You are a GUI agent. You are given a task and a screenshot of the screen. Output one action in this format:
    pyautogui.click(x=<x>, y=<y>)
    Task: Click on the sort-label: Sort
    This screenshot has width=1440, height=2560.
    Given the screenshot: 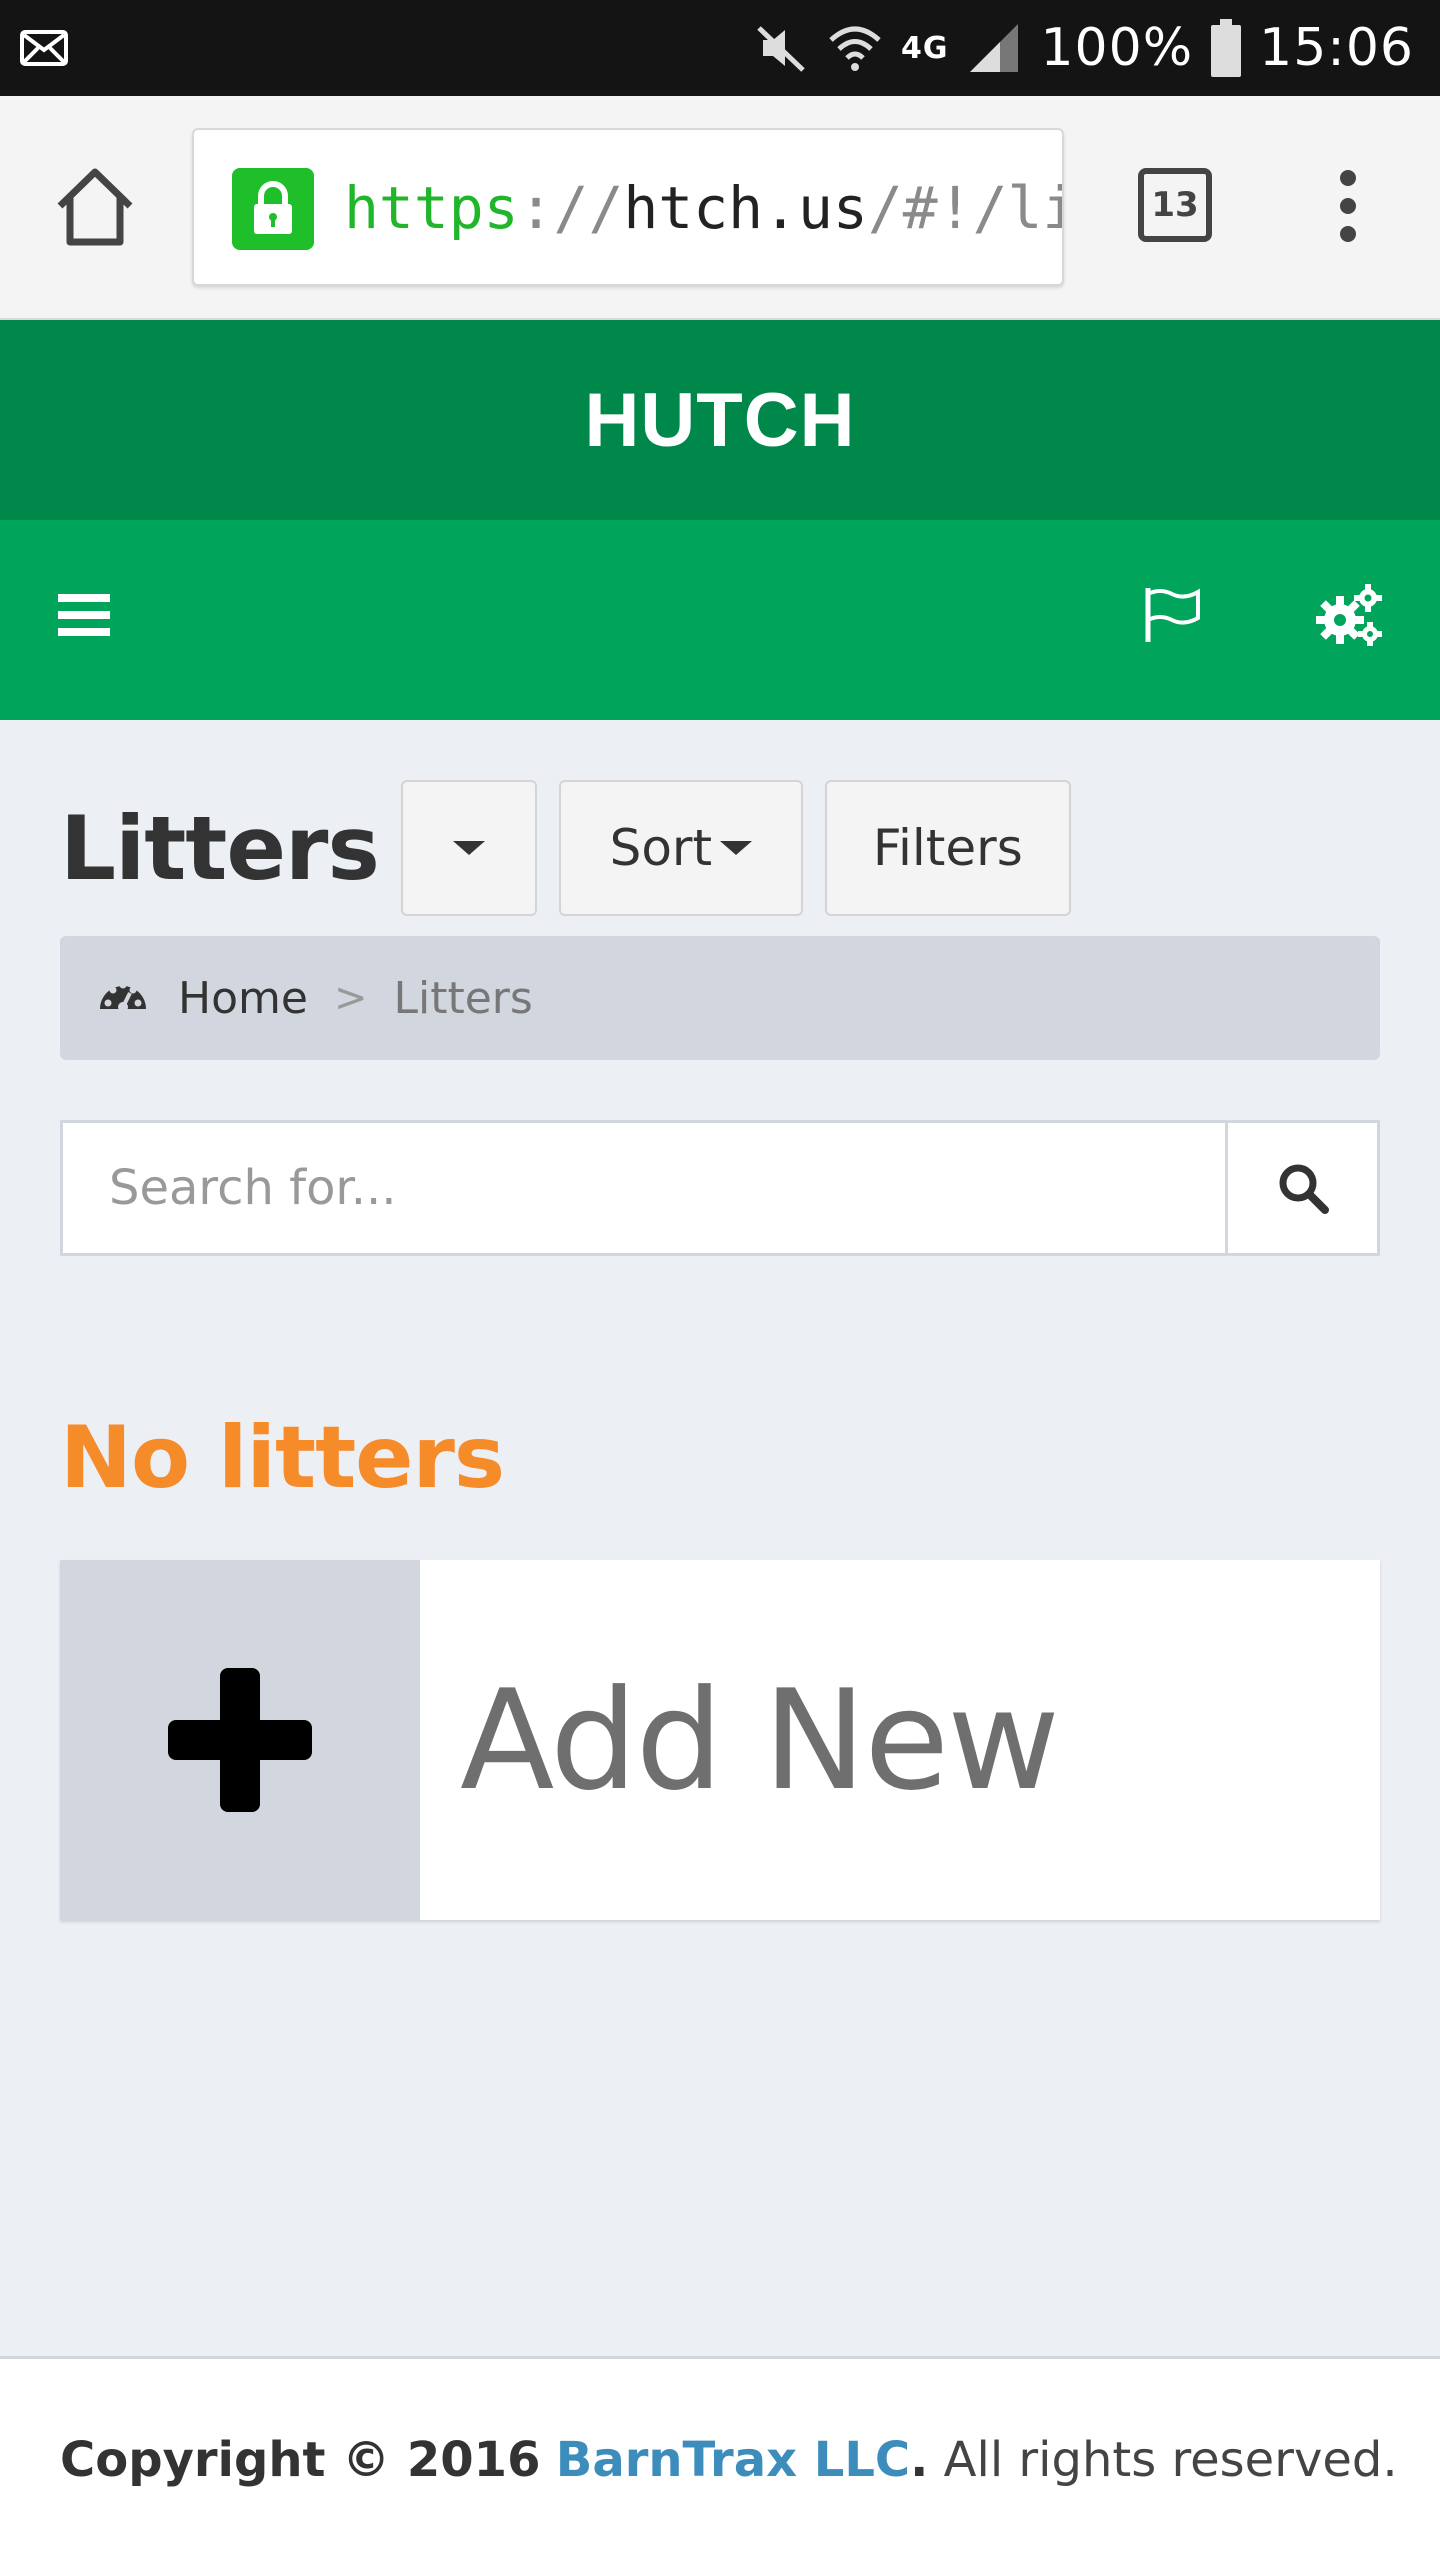 What is the action you would take?
    pyautogui.click(x=661, y=848)
    